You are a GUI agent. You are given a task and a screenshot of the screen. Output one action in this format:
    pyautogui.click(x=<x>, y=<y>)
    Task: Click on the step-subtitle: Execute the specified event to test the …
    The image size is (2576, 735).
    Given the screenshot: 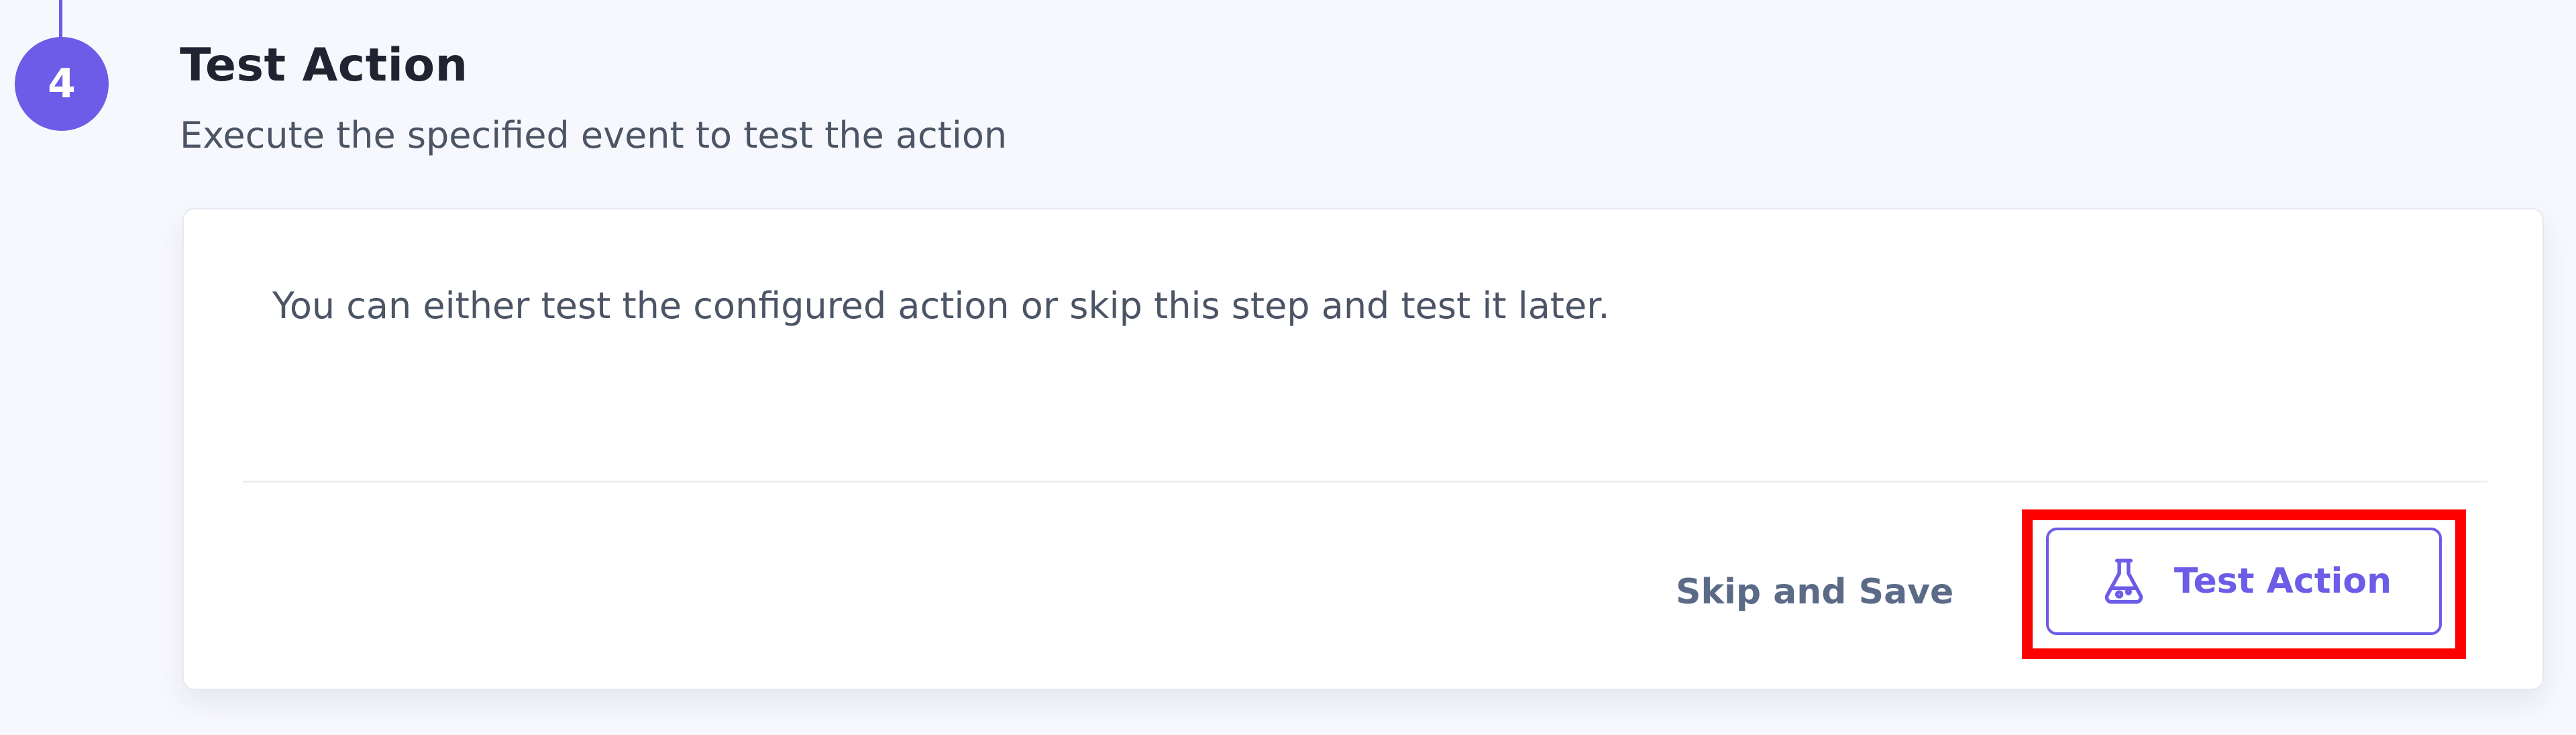 What is the action you would take?
    pyautogui.click(x=594, y=135)
    